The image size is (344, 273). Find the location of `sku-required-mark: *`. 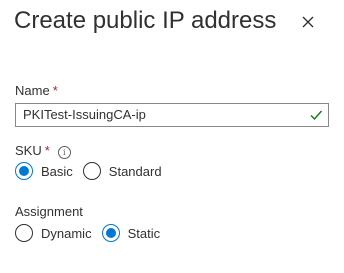

sku-required-mark: * is located at coordinates (47, 150).